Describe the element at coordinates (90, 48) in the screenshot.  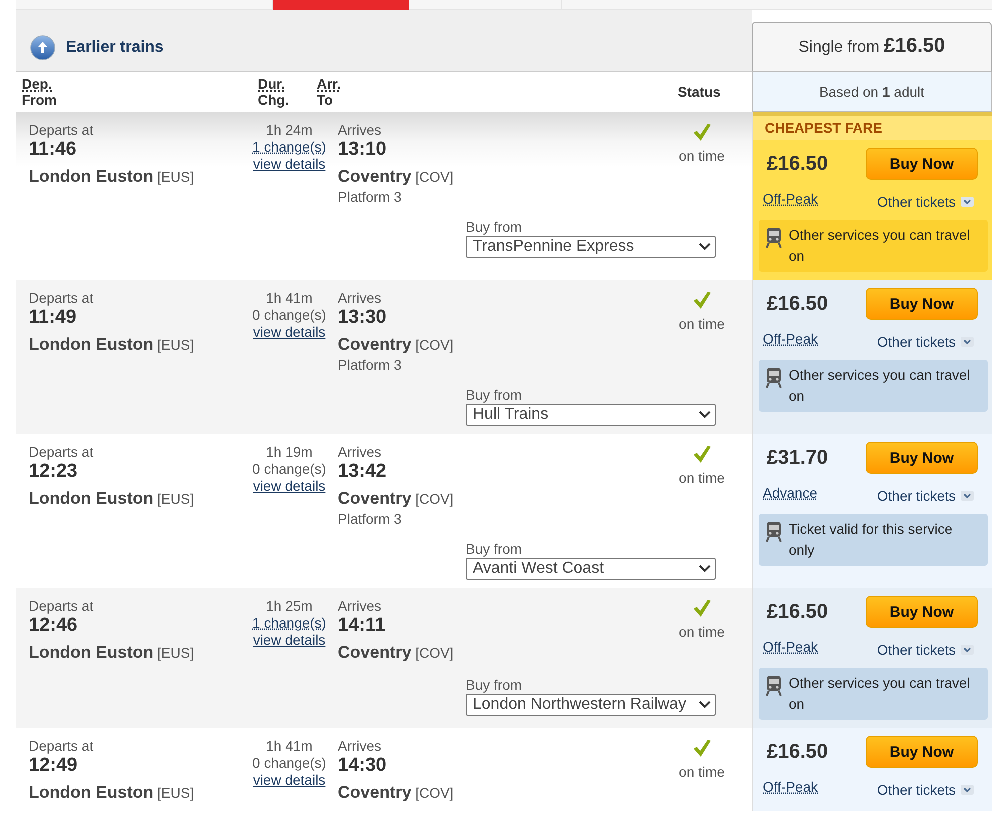
I see `earlier-trains-link: Earlier trains` at that location.